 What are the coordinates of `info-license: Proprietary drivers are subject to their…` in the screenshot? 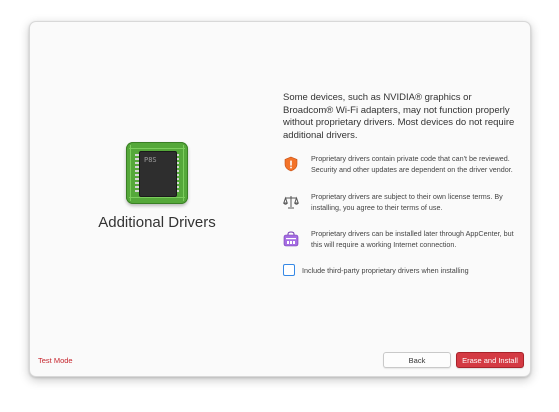 It's located at (403, 202).